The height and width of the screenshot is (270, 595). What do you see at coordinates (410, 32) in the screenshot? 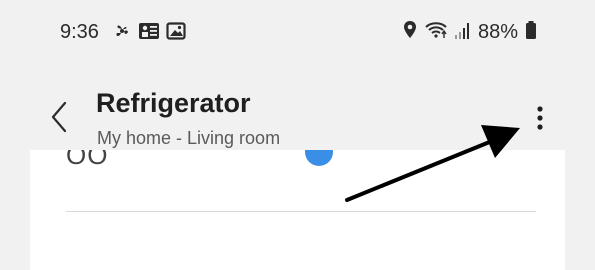
I see `location-pin-icon` at bounding box center [410, 32].